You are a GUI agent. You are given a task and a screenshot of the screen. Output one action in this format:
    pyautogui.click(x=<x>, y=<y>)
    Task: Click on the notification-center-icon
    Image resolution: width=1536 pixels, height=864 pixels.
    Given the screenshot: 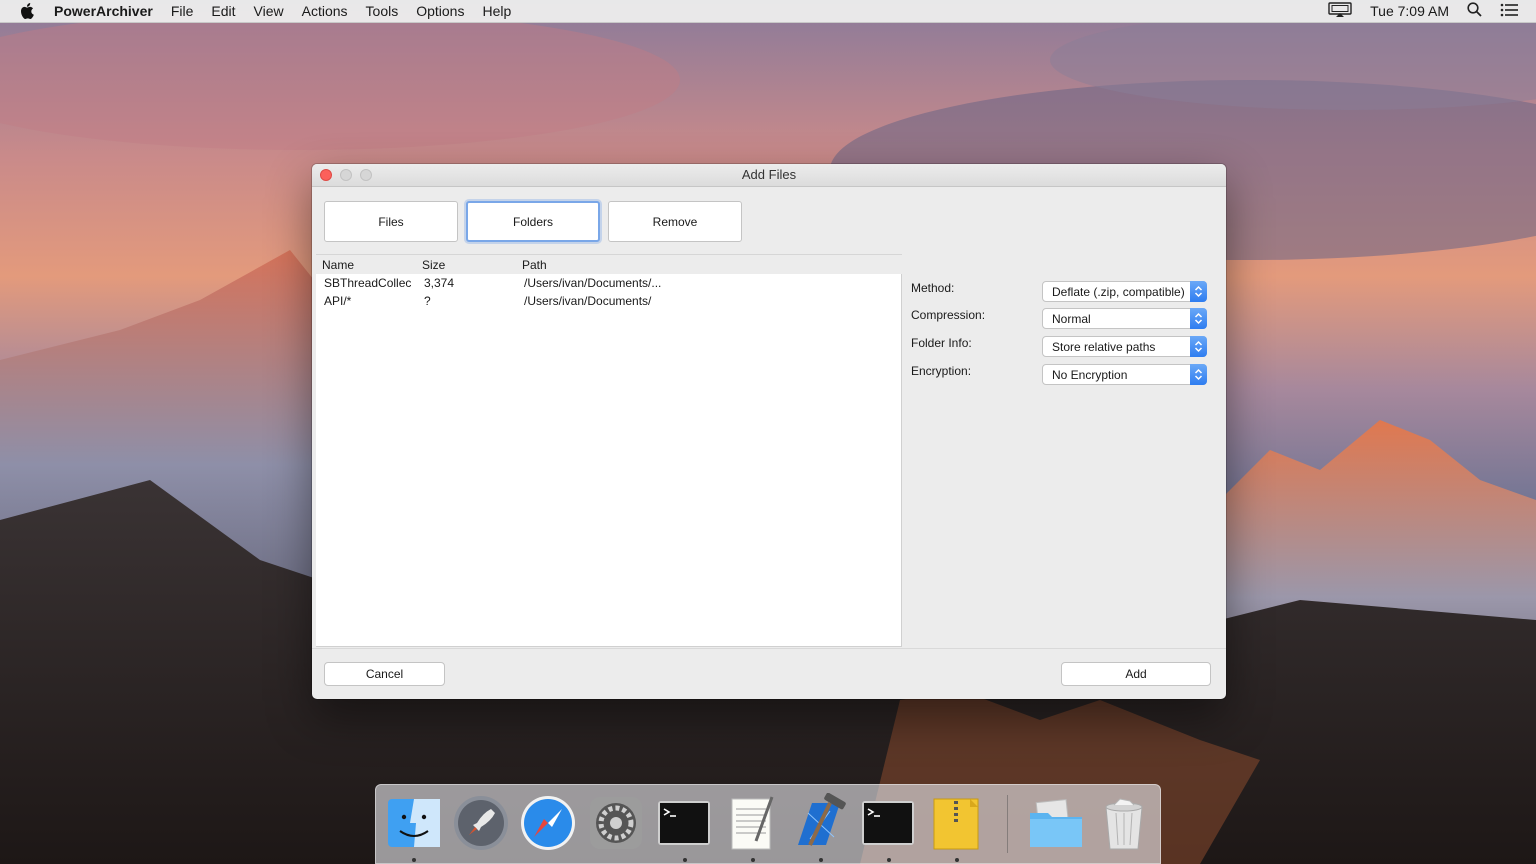 What is the action you would take?
    pyautogui.click(x=1509, y=11)
    